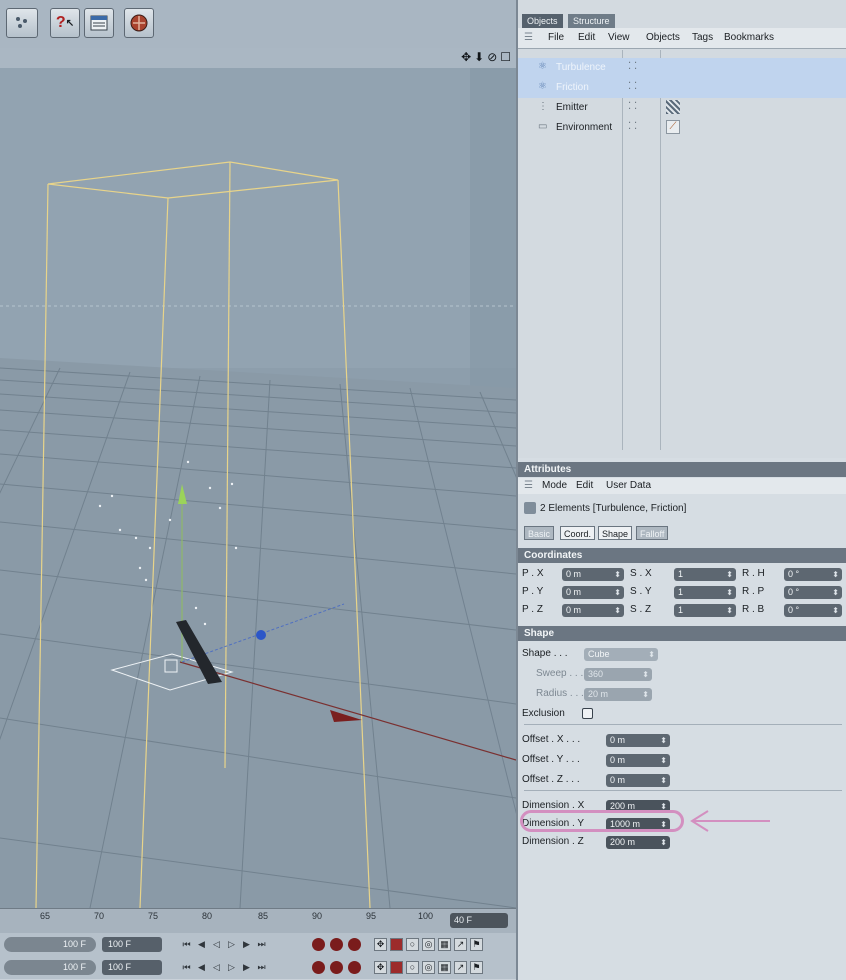  I want to click on tree-item-emitter: ⋮ Emitter ⁚ ⁚, so click(682, 108).